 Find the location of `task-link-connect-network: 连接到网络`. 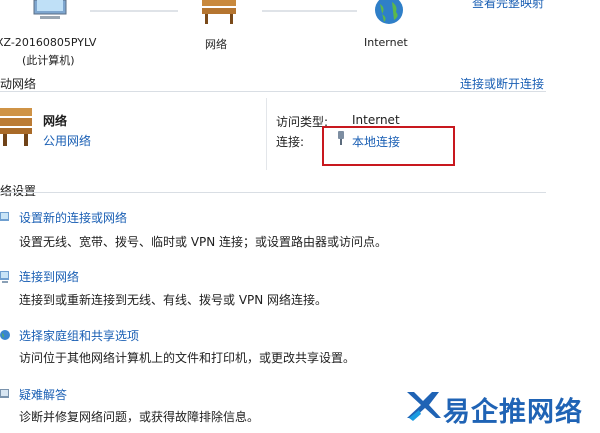

task-link-connect-network: 连接到网络 is located at coordinates (49, 276).